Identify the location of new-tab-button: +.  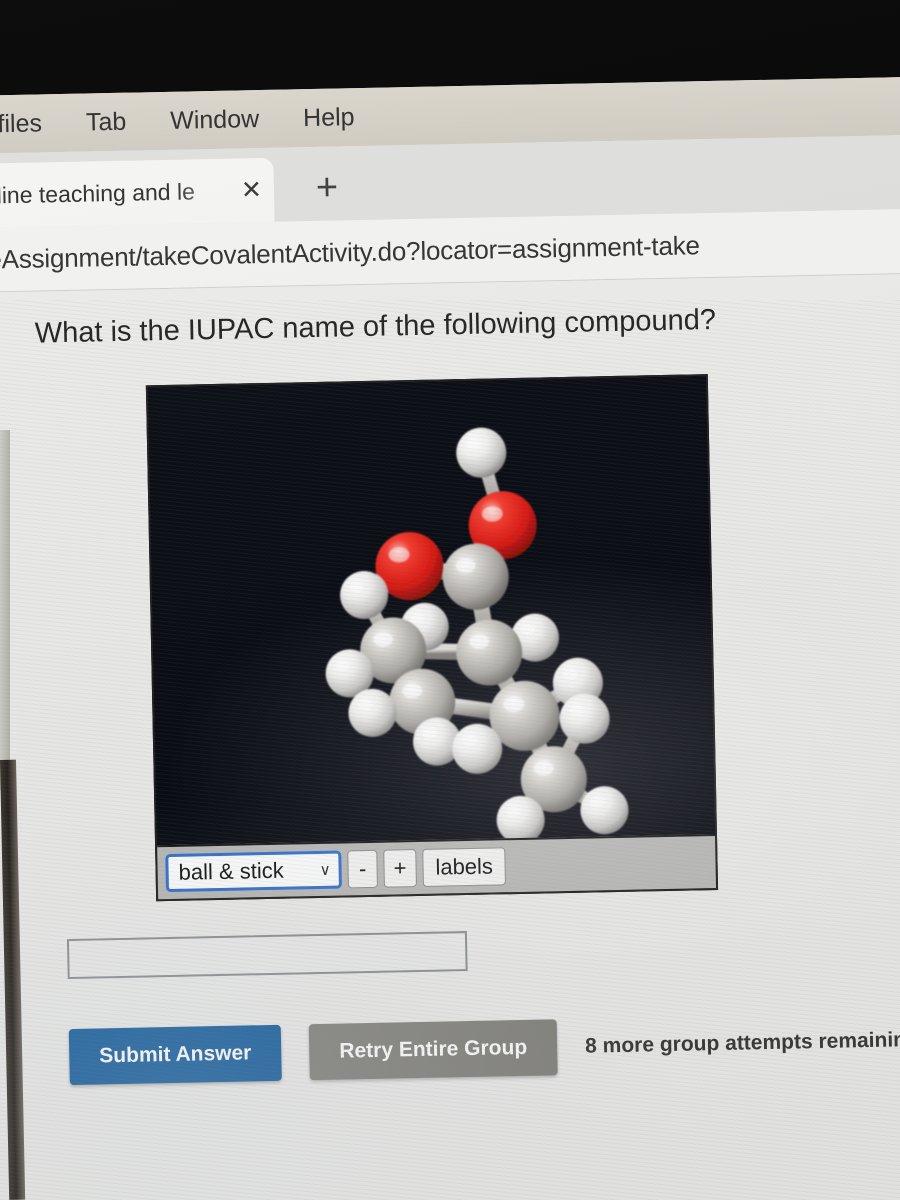
(326, 187).